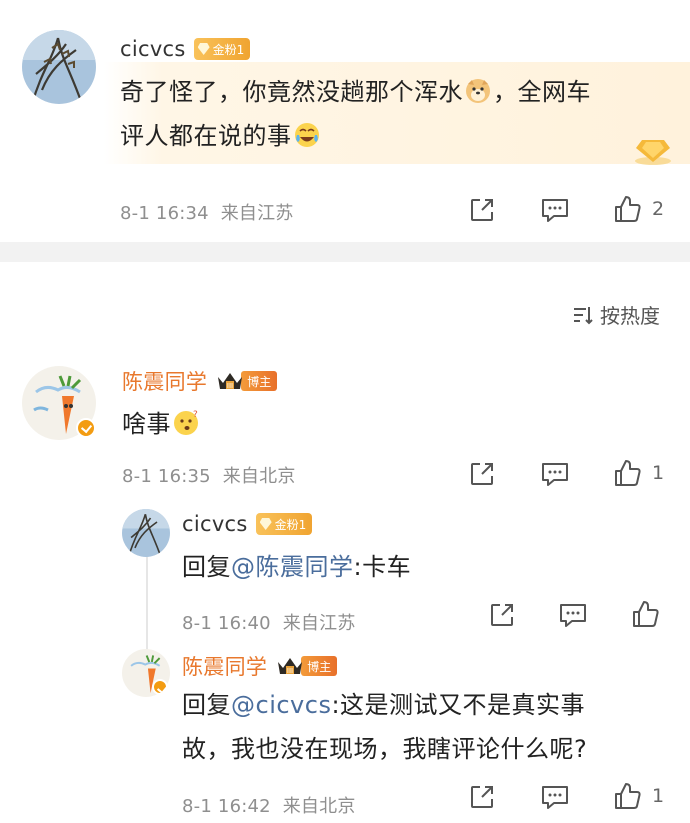 The width and height of the screenshot is (690, 823). Describe the element at coordinates (658, 209) in the screenshot. I see `like-count: 2` at that location.